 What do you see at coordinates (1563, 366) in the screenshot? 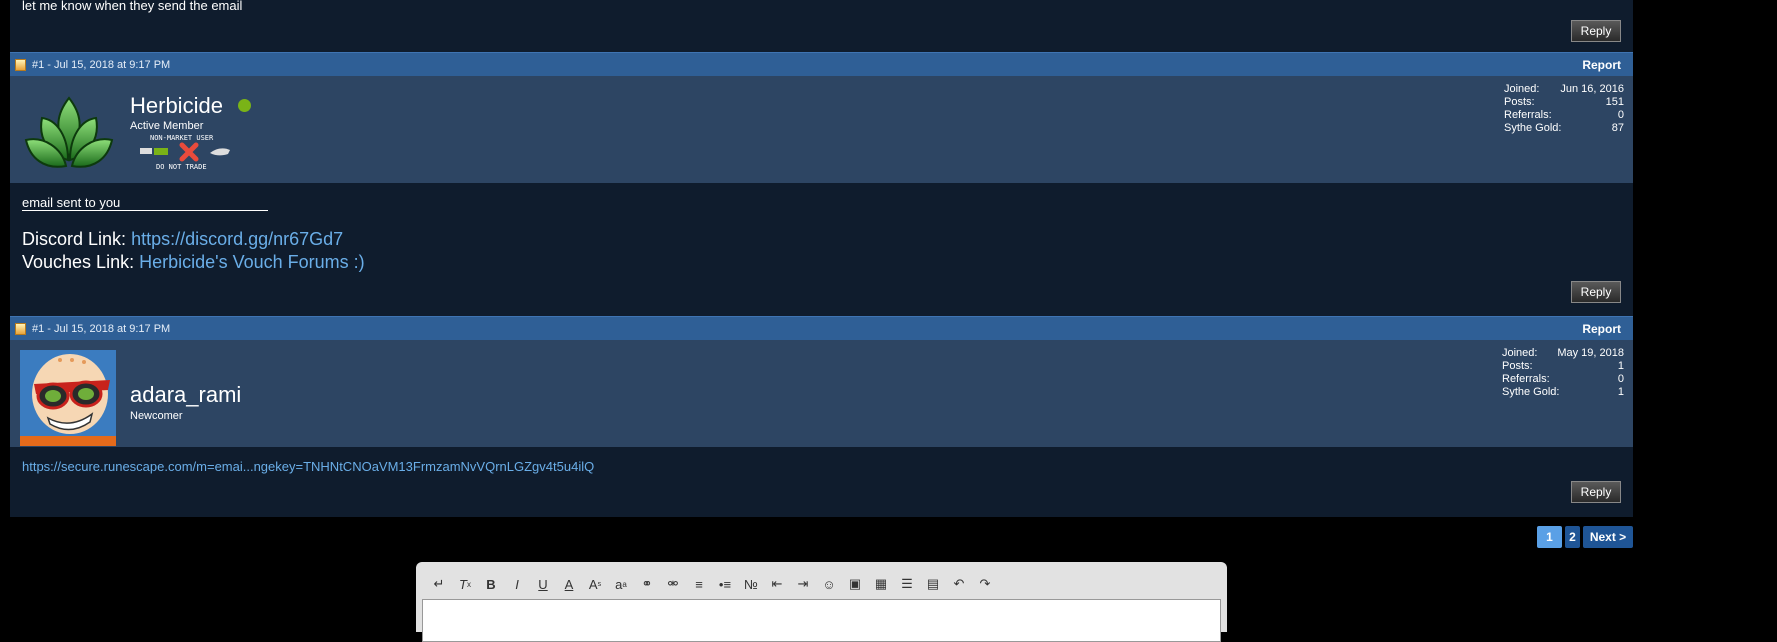
I see `stat-posts: Posts: 1` at bounding box center [1563, 366].